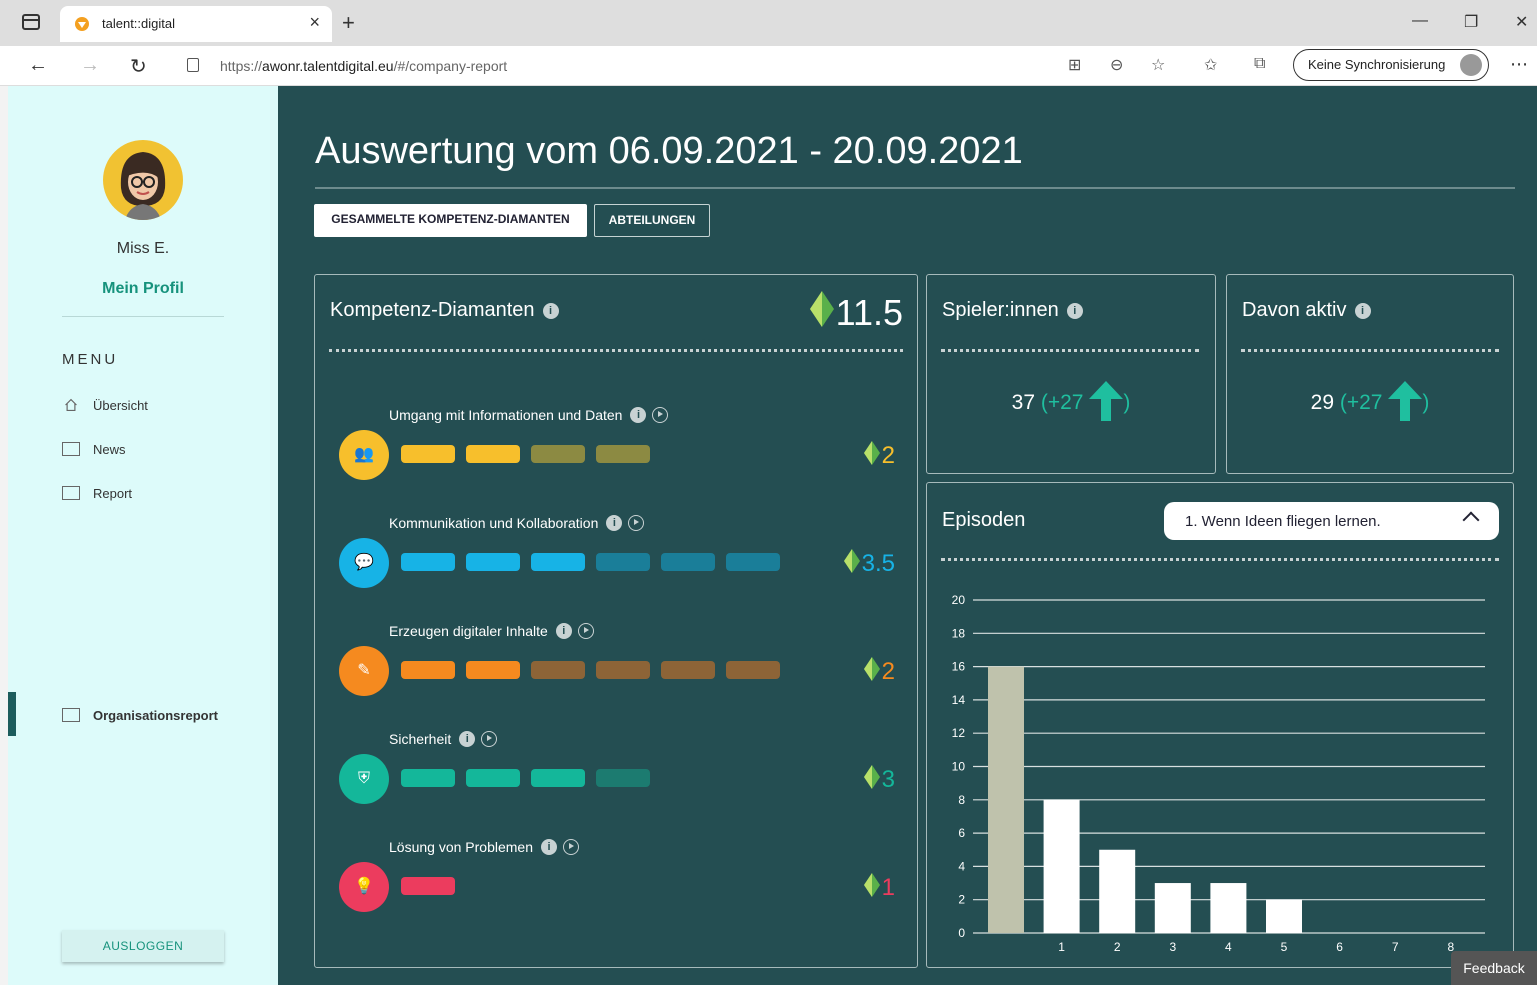  I want to click on competence-title: Erzeugen digitaler Inhalte i, so click(491, 631).